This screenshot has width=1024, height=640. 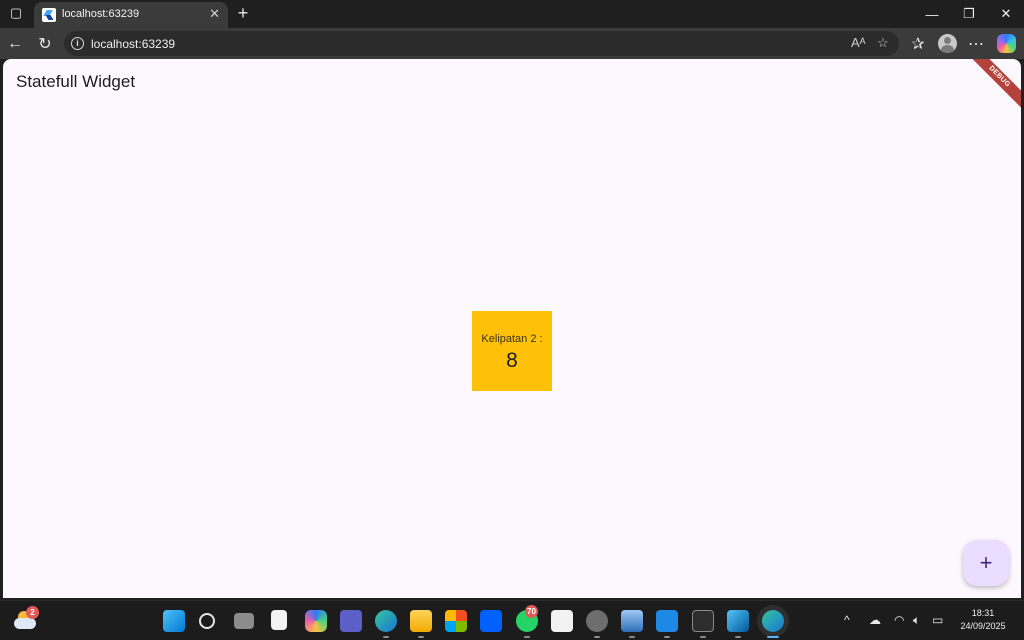 I want to click on teams-icon, so click(x=351, y=621).